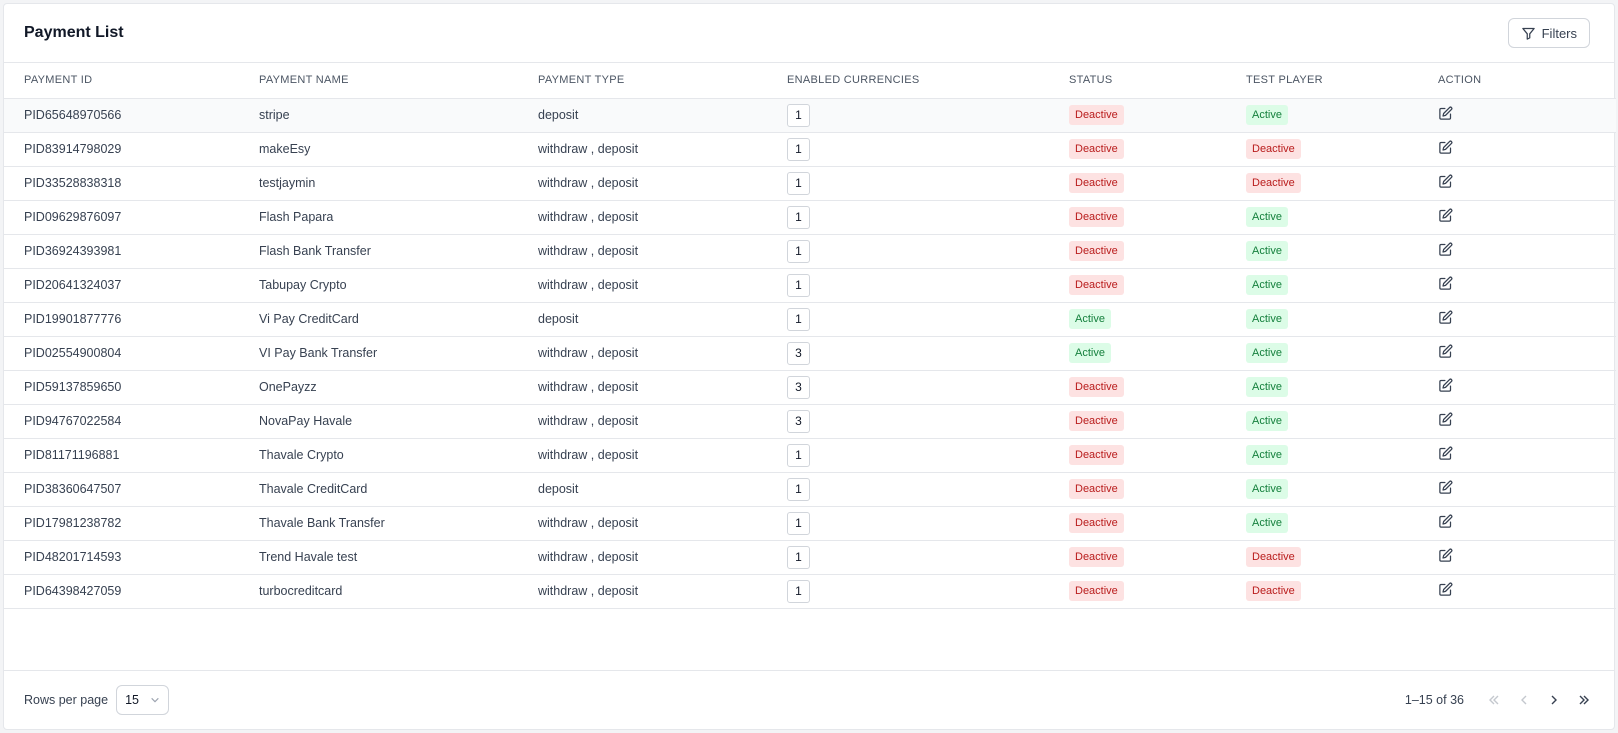 The width and height of the screenshot is (1618, 733). I want to click on column-header-enabled-currencies: ENABLED CURRENCIES, so click(908, 81).